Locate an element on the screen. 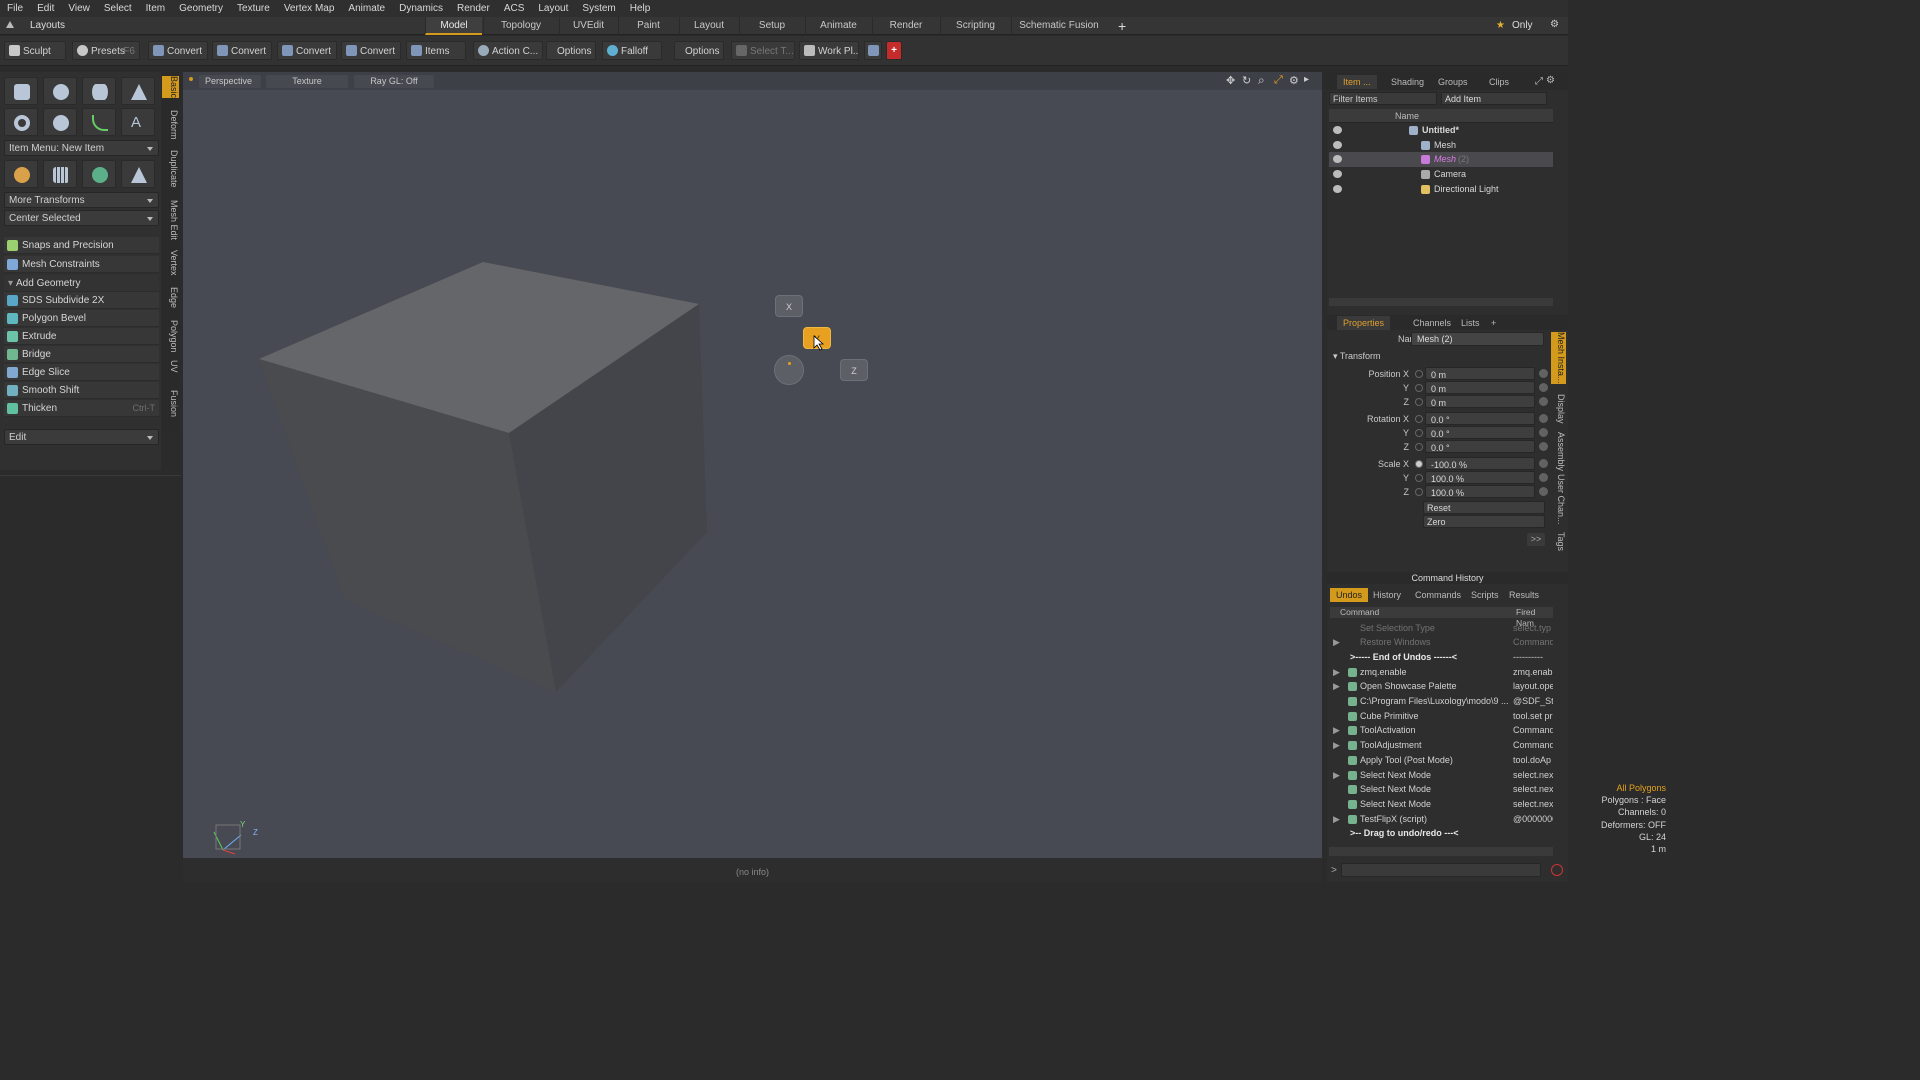 The height and width of the screenshot is (1080, 1920). category-tab-vertex: Vertex is located at coordinates (170, 263).